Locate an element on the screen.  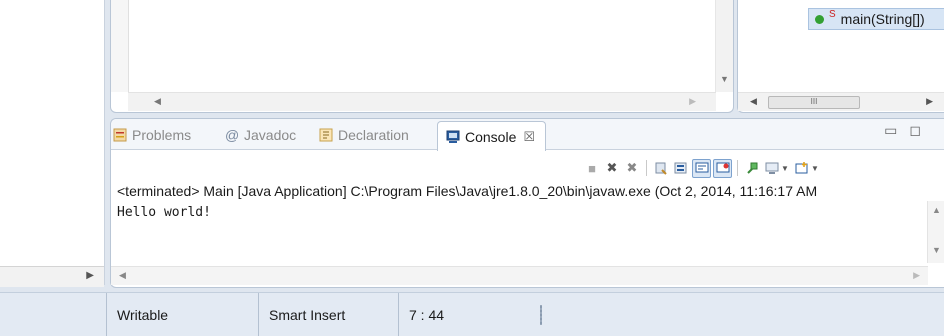
tab-problems: Problems is located at coordinates (152, 135).